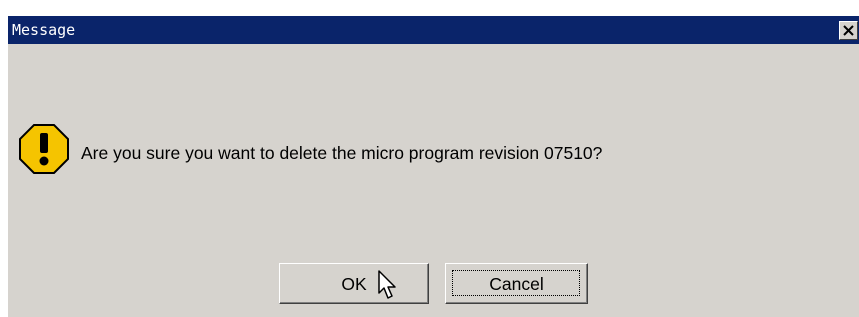 Image resolution: width=859 pixels, height=317 pixels. What do you see at coordinates (387, 284) in the screenshot?
I see `mouse-pointer-icon` at bounding box center [387, 284].